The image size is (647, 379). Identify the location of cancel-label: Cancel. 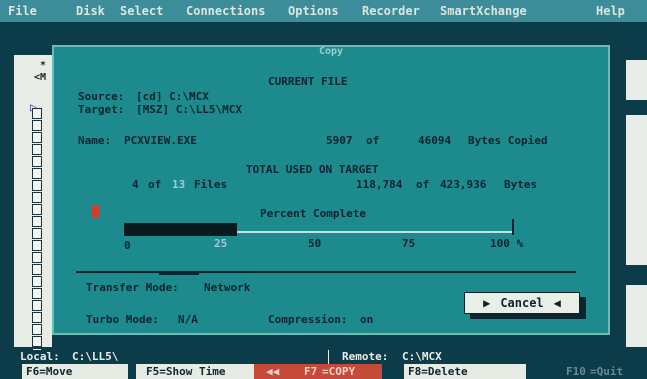
(522, 303).